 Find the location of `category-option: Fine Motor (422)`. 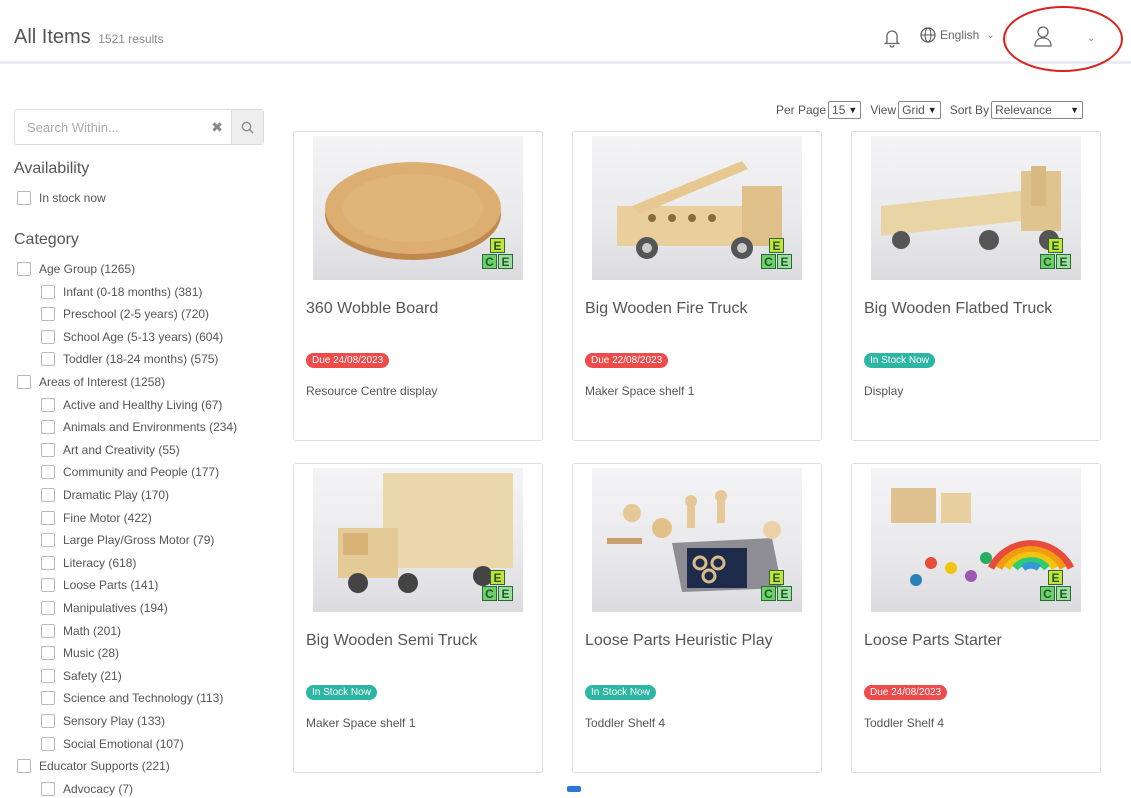

category-option: Fine Motor (422) is located at coordinates (96, 518).